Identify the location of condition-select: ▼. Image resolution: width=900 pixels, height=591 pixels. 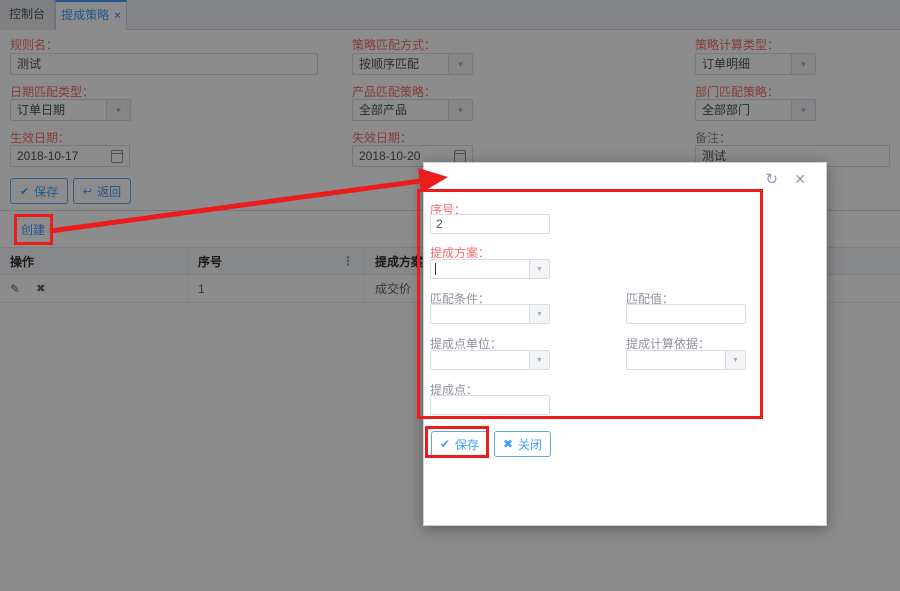
(490, 314).